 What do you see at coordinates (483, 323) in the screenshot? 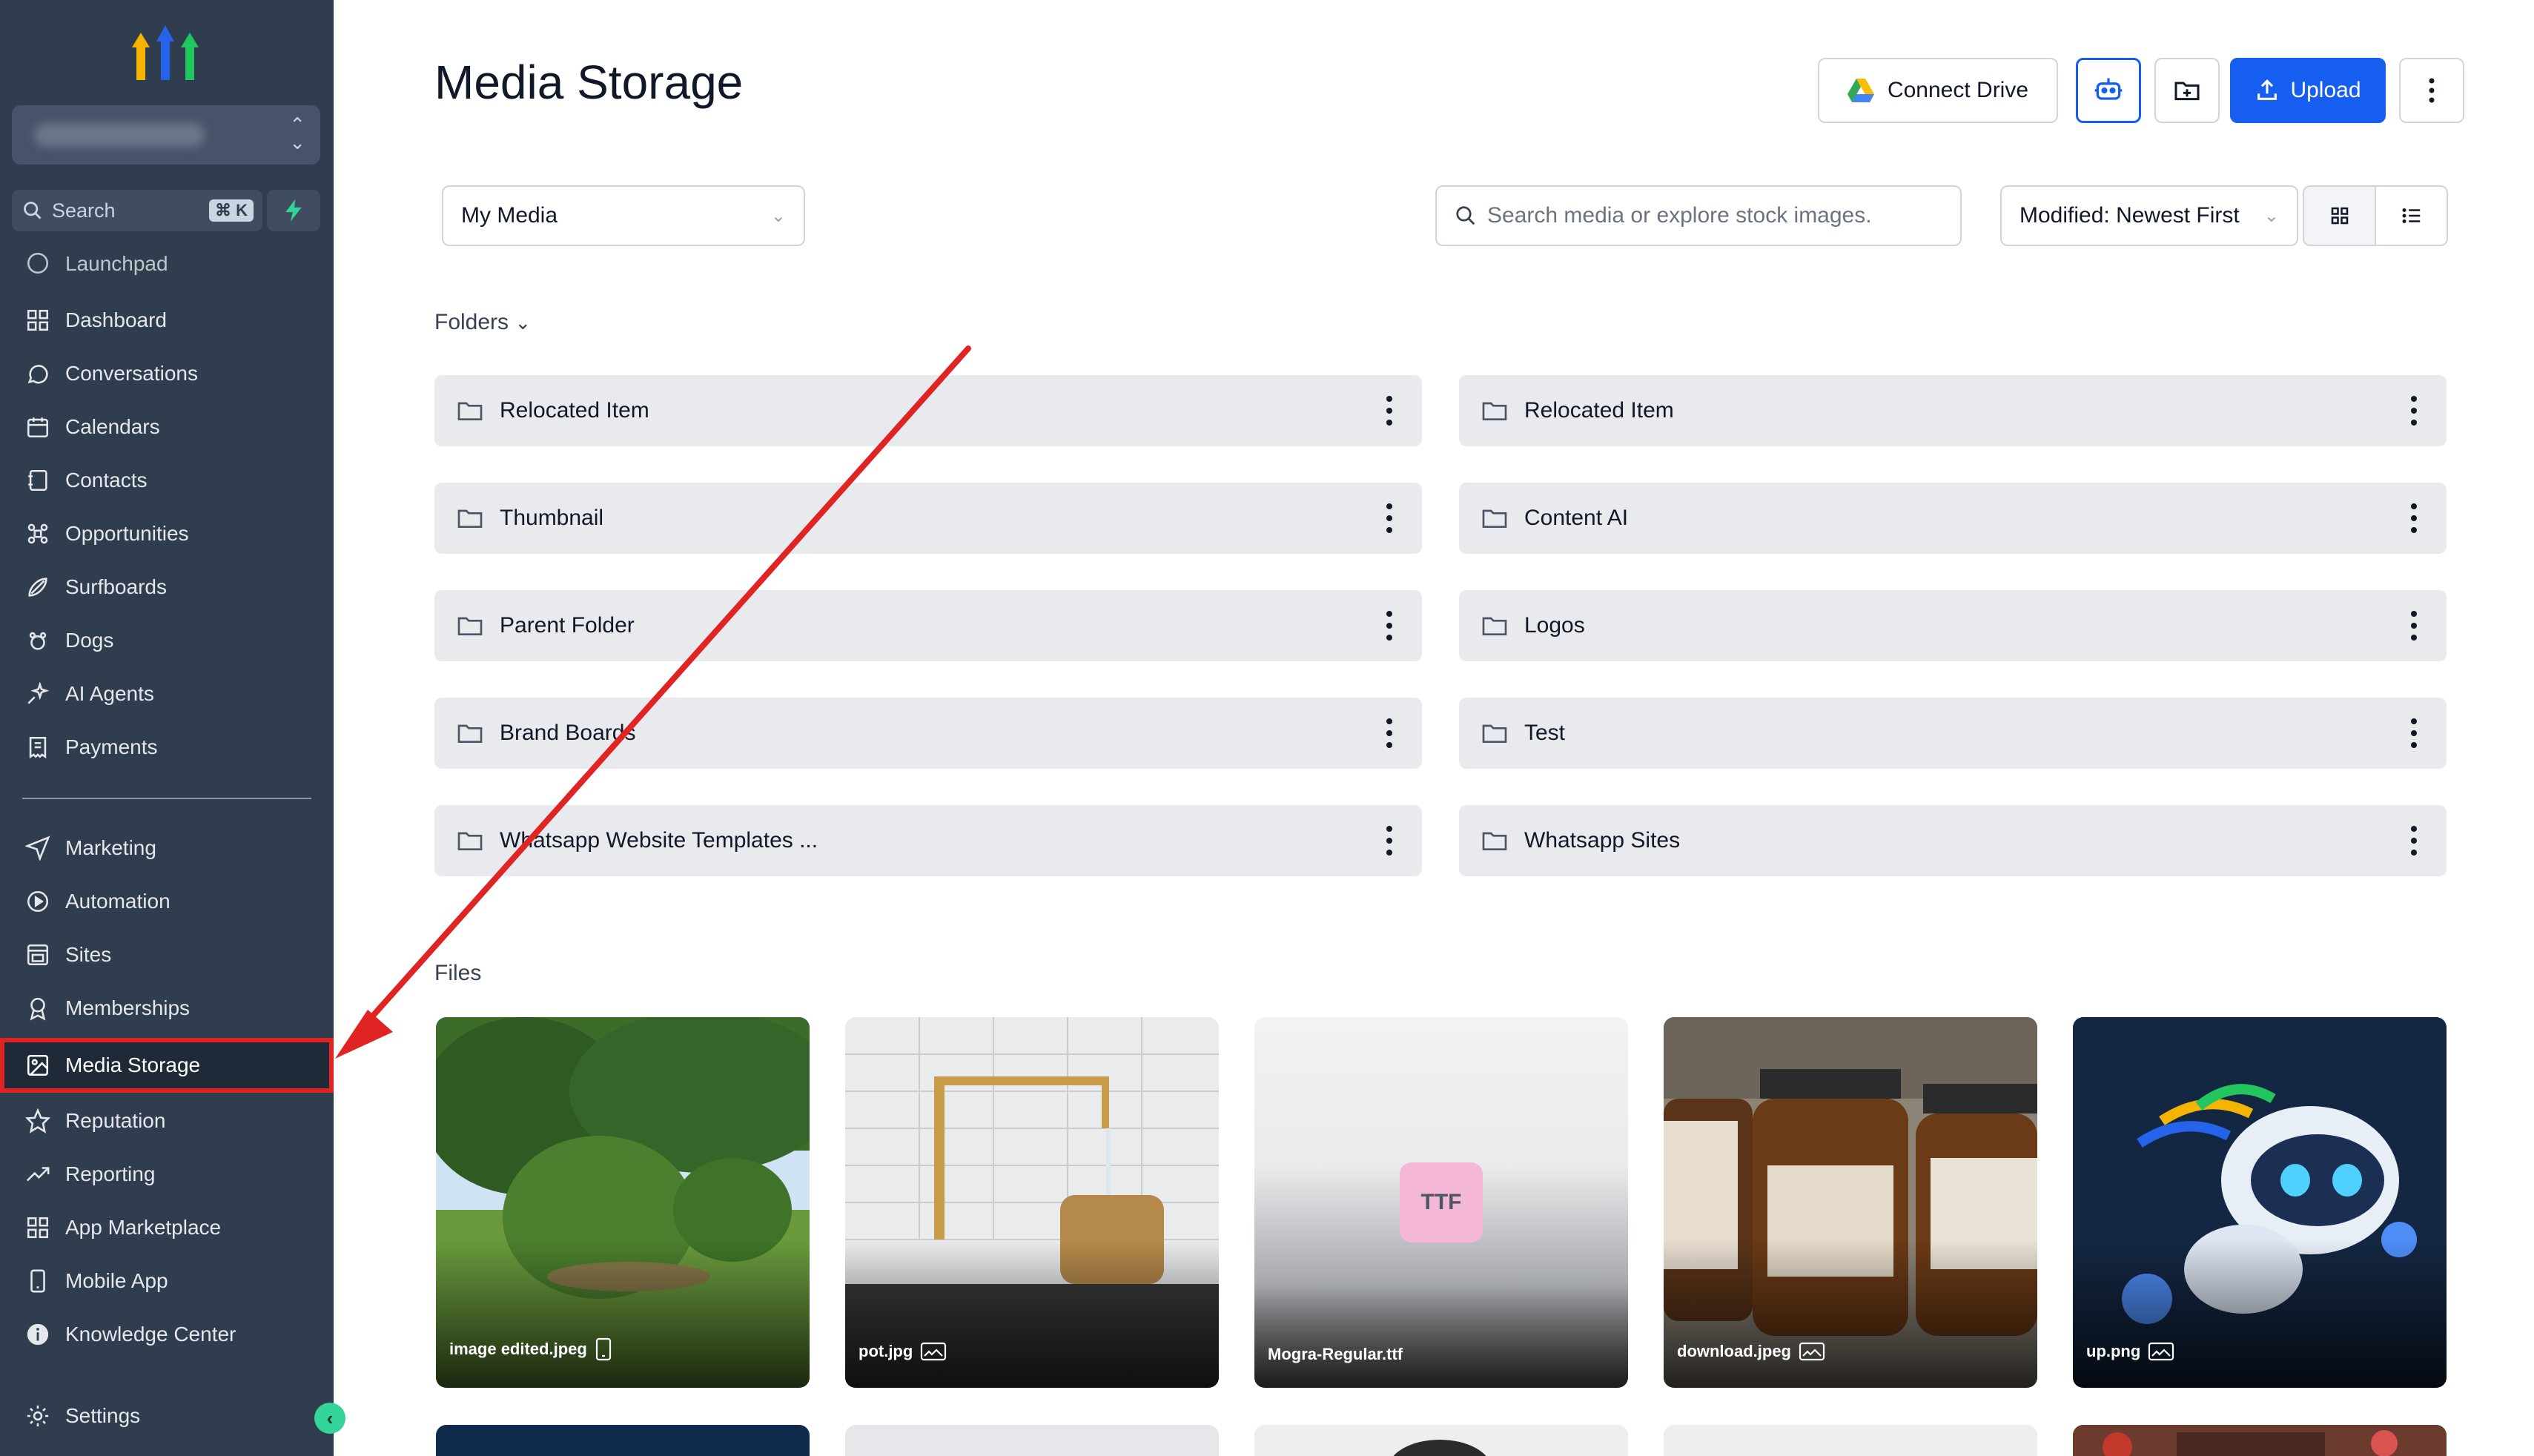
I see `folders-toggle: Folders ⌄` at bounding box center [483, 323].